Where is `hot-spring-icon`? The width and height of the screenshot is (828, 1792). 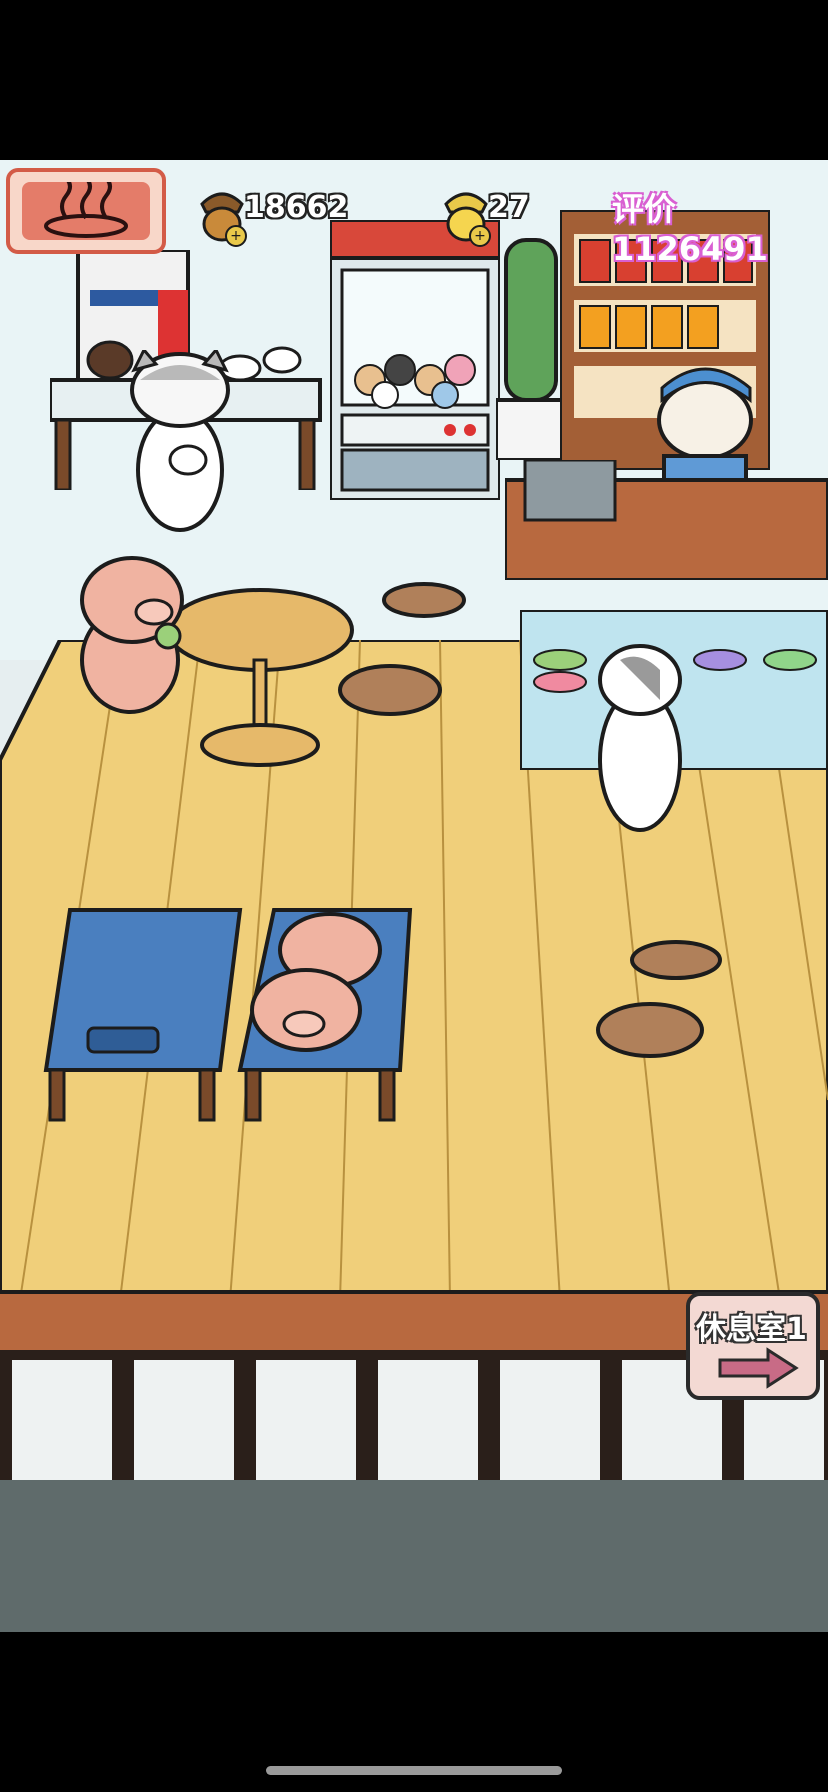 hot-spring-icon is located at coordinates (86, 208).